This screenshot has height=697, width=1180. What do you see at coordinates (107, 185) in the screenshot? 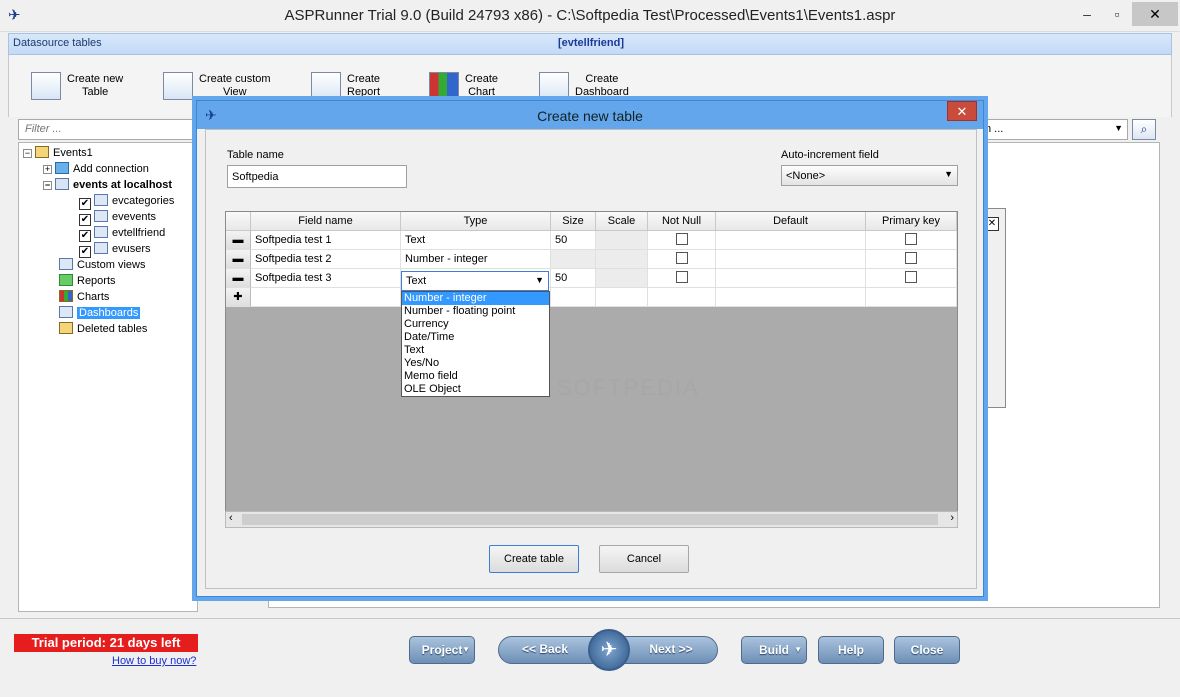
I see `tree-connection: − events at localhost` at bounding box center [107, 185].